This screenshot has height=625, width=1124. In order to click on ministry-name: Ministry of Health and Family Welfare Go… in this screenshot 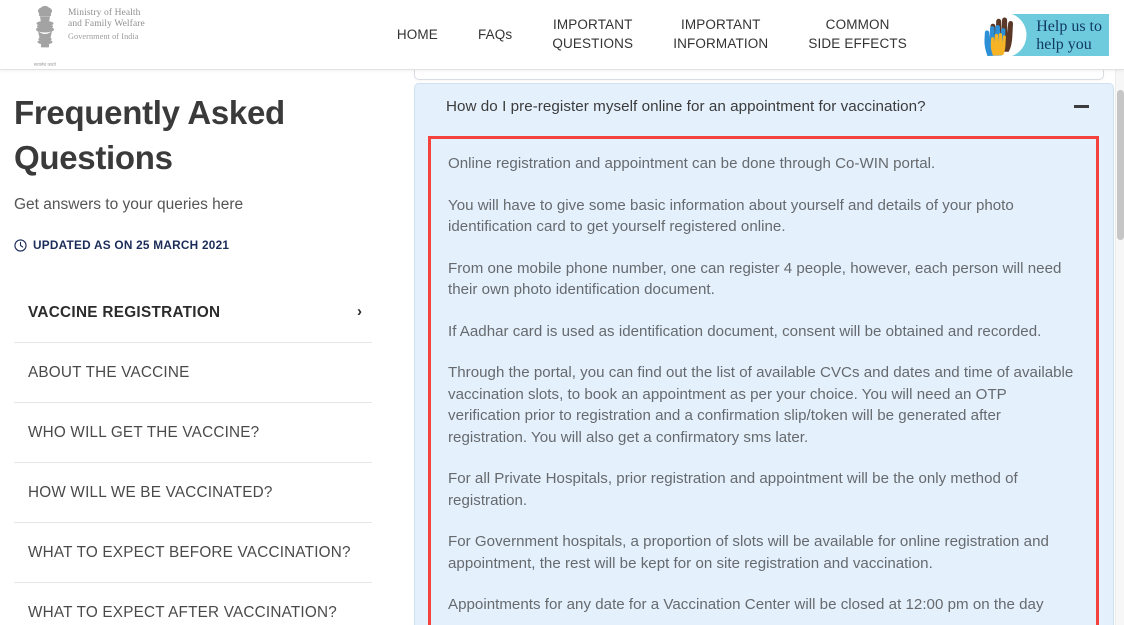, I will do `click(106, 25)`.